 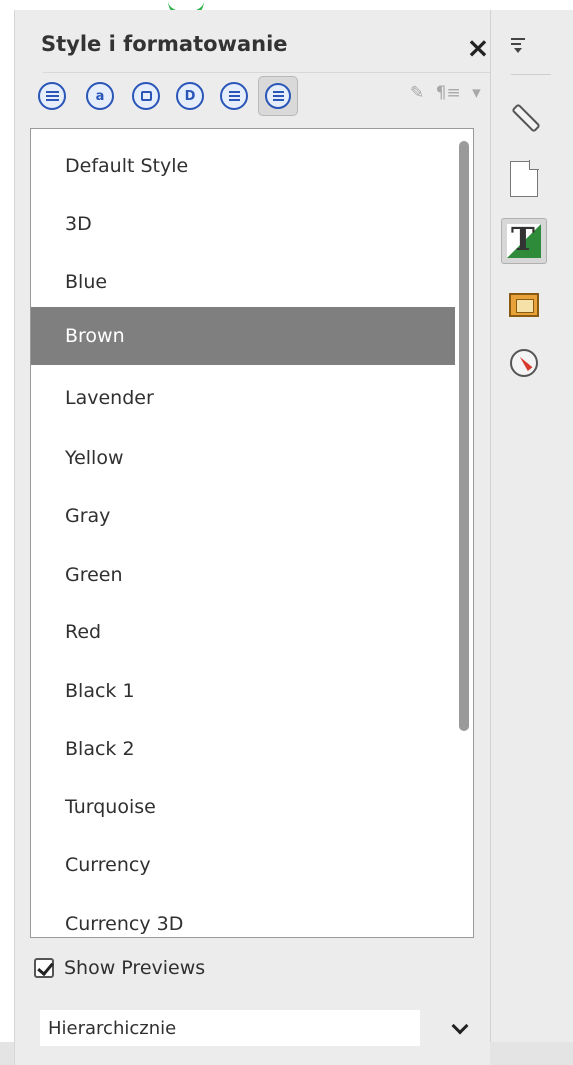 I want to click on list-item-label: Default Style, so click(x=127, y=166).